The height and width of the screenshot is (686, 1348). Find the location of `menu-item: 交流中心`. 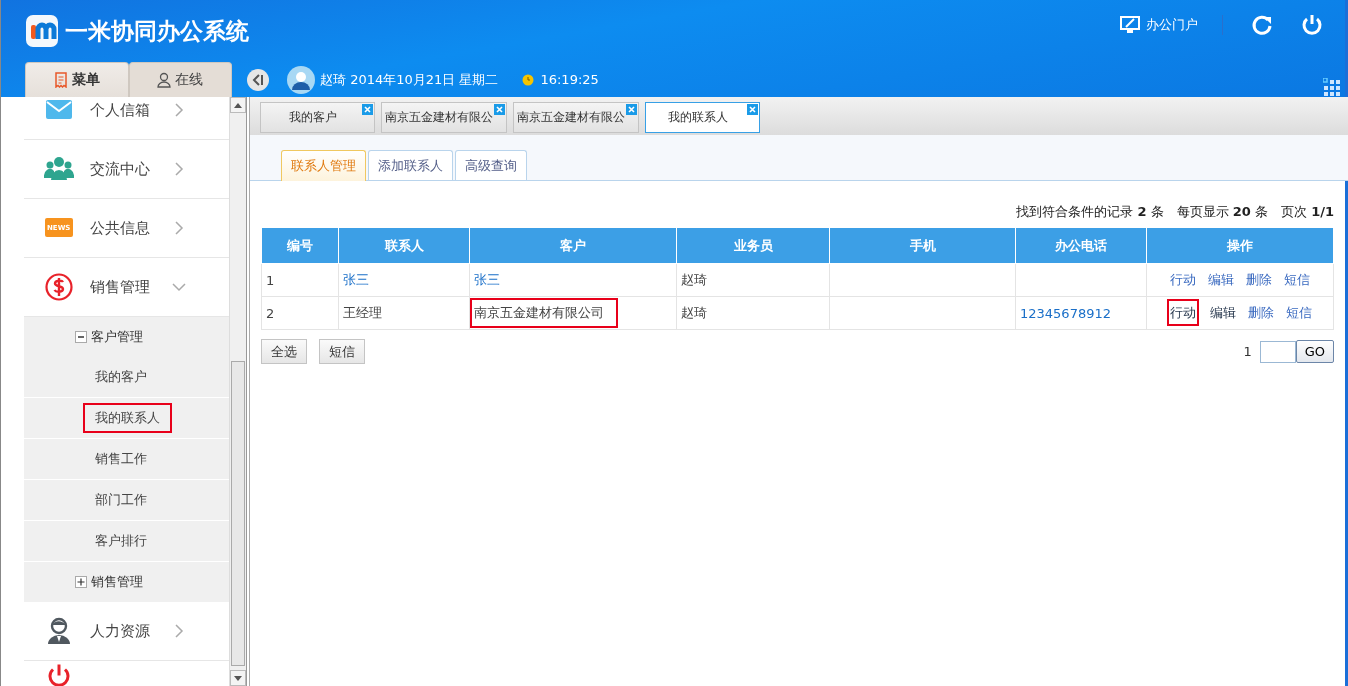

menu-item: 交流中心 is located at coordinates (129, 169).